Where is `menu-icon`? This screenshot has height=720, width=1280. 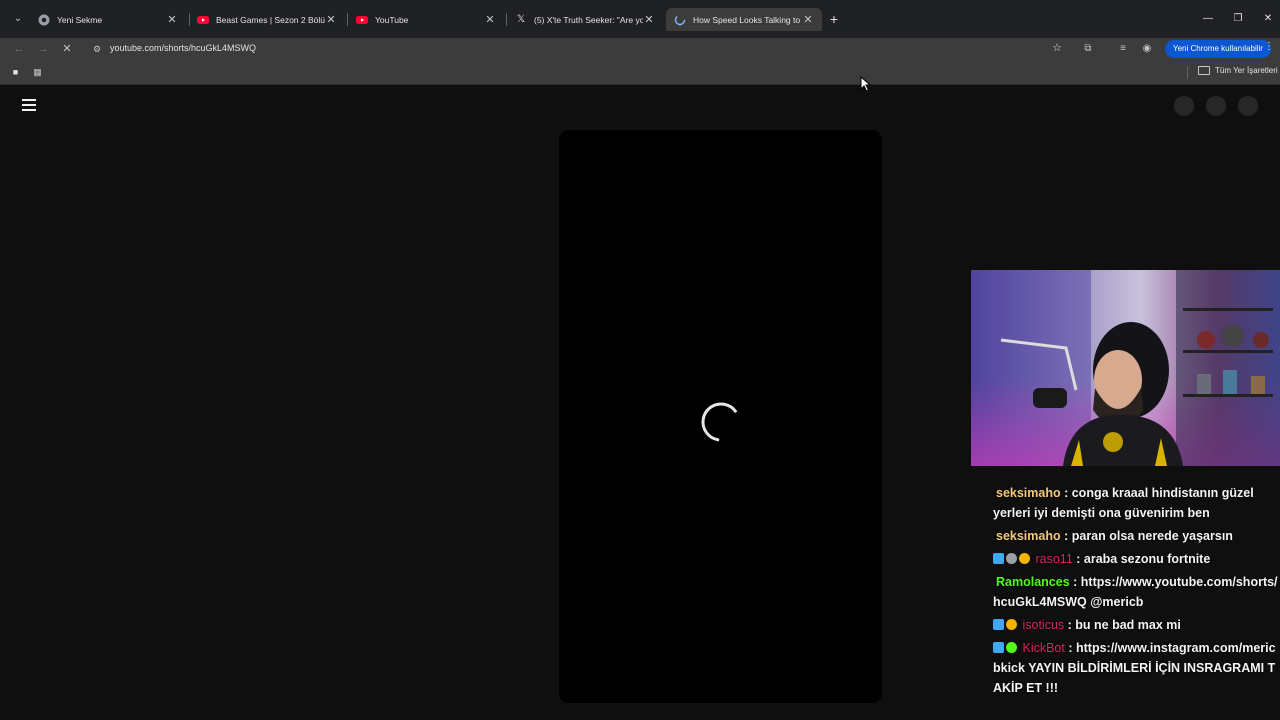
menu-icon is located at coordinates (29, 105).